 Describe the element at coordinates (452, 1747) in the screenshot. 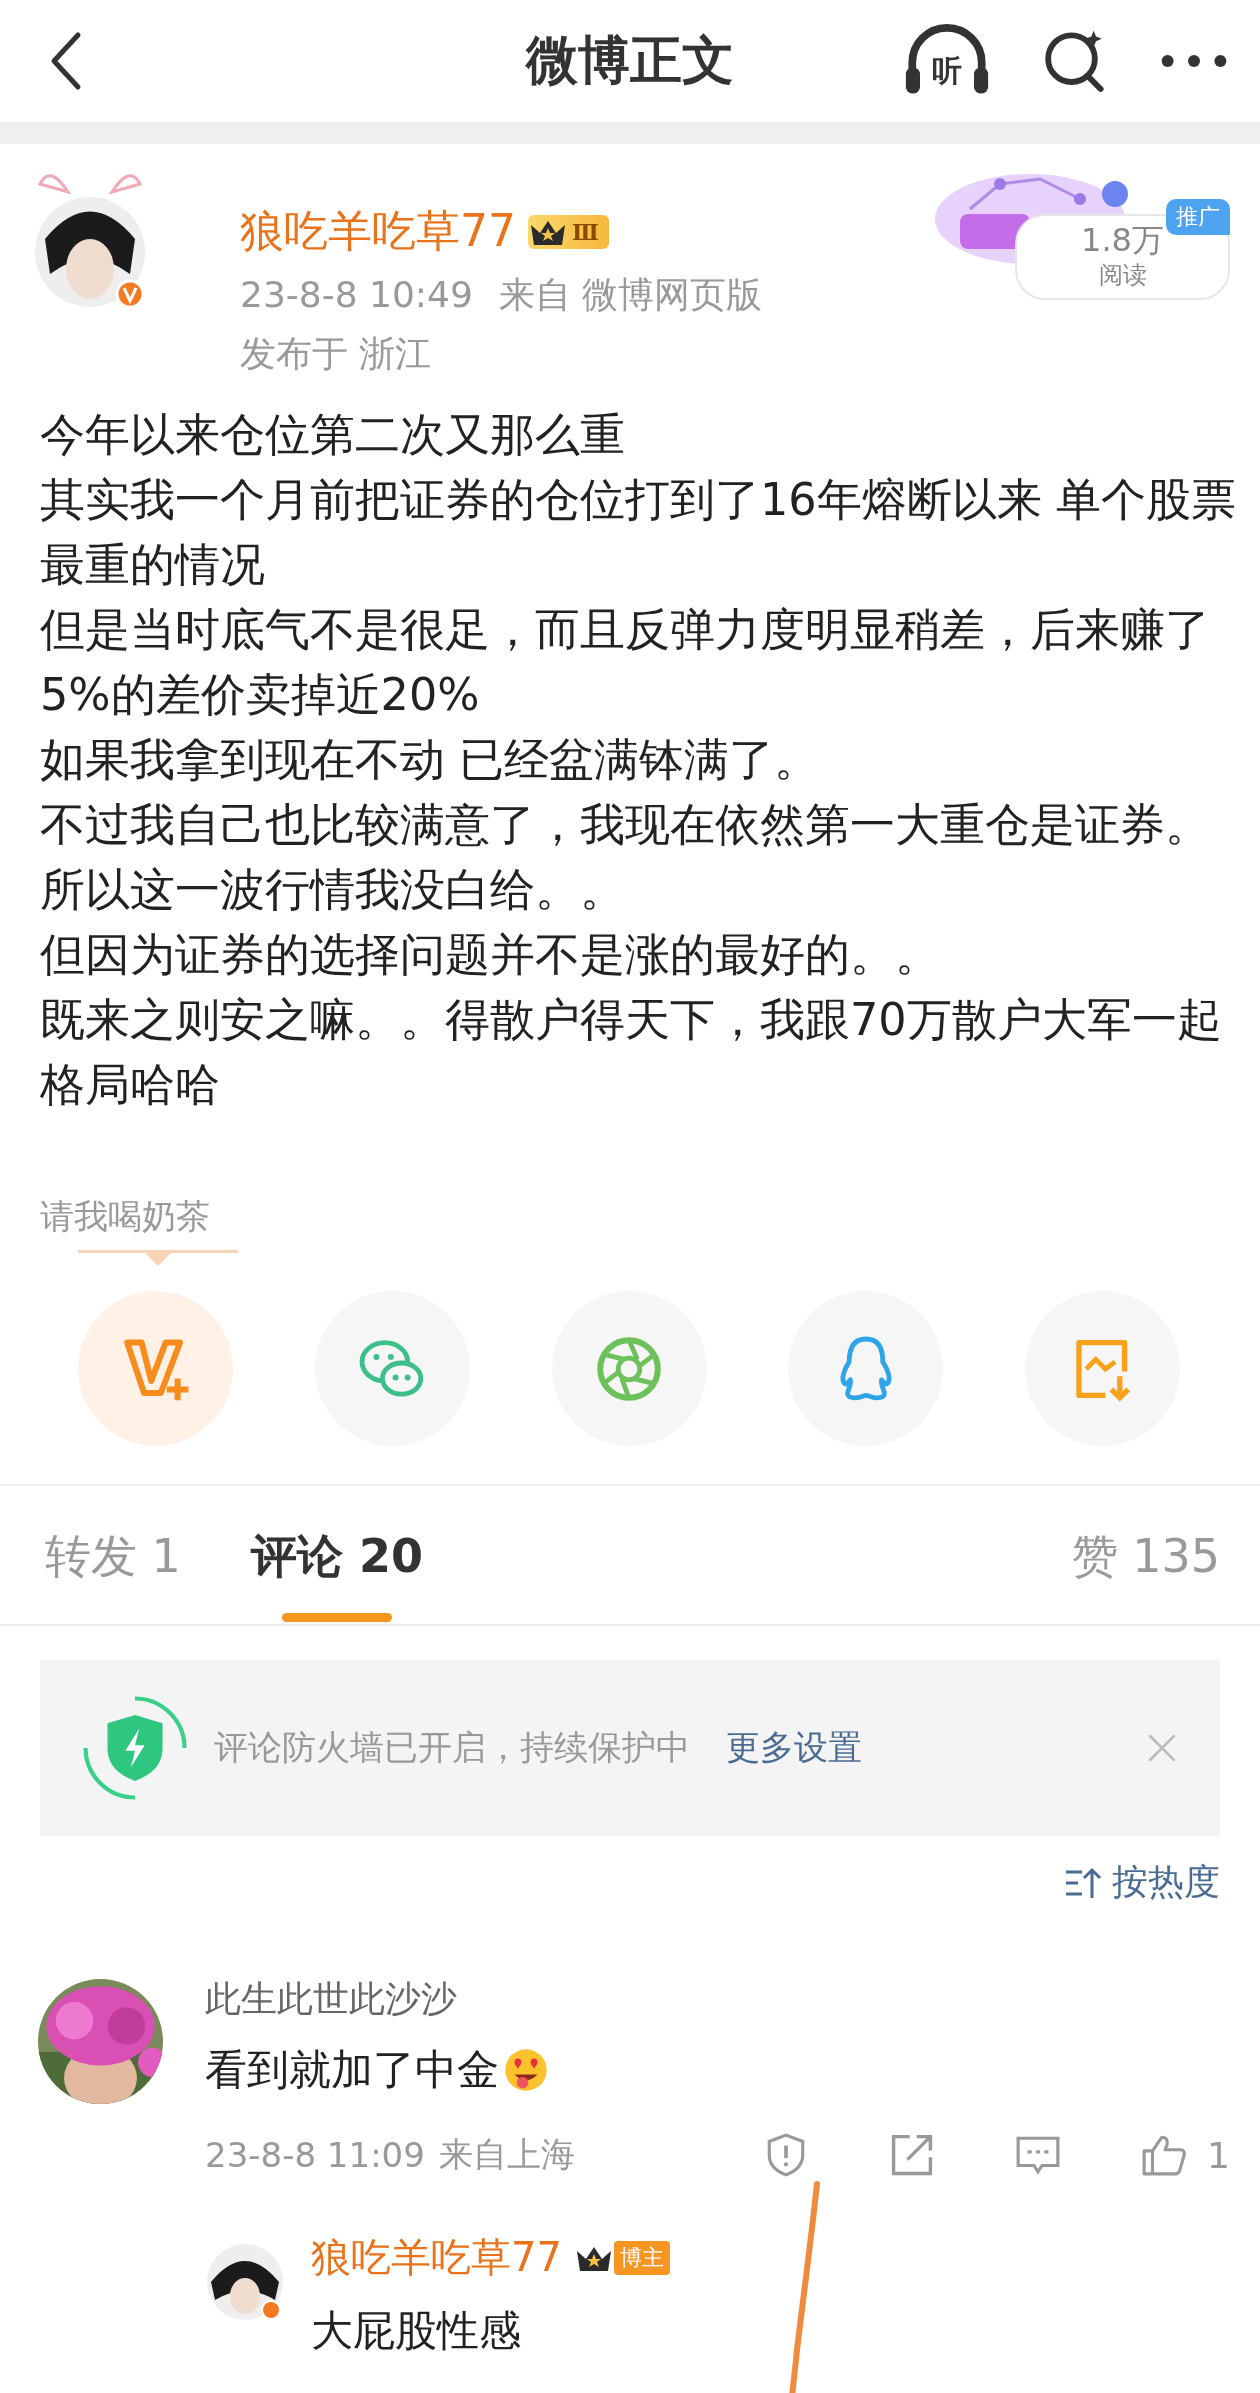

I see `firewall-text: 评论防火墙已开启，持续保护中` at that location.